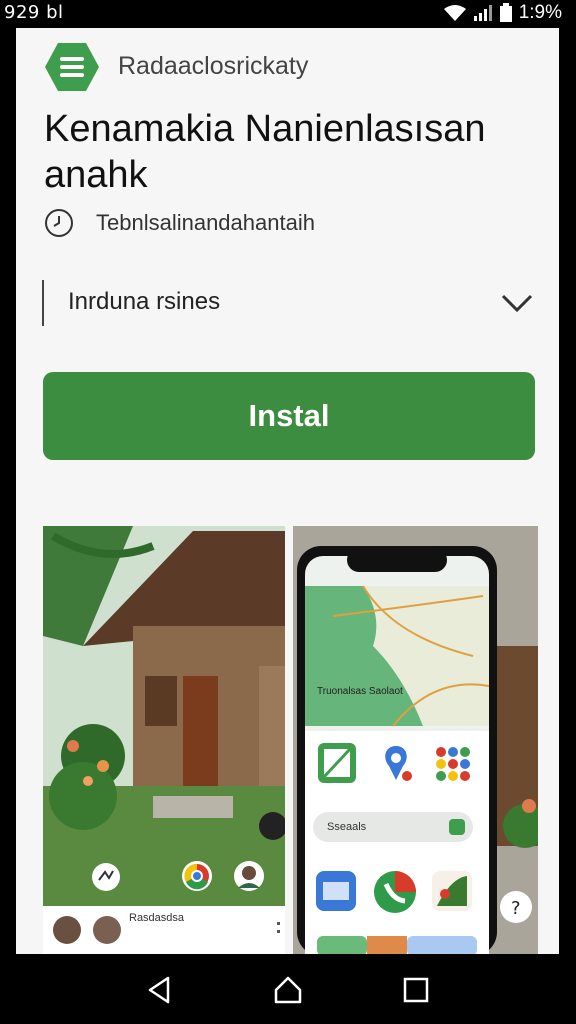  Describe the element at coordinates (72, 67) in the screenshot. I see `app-logo-menu-icon` at that location.